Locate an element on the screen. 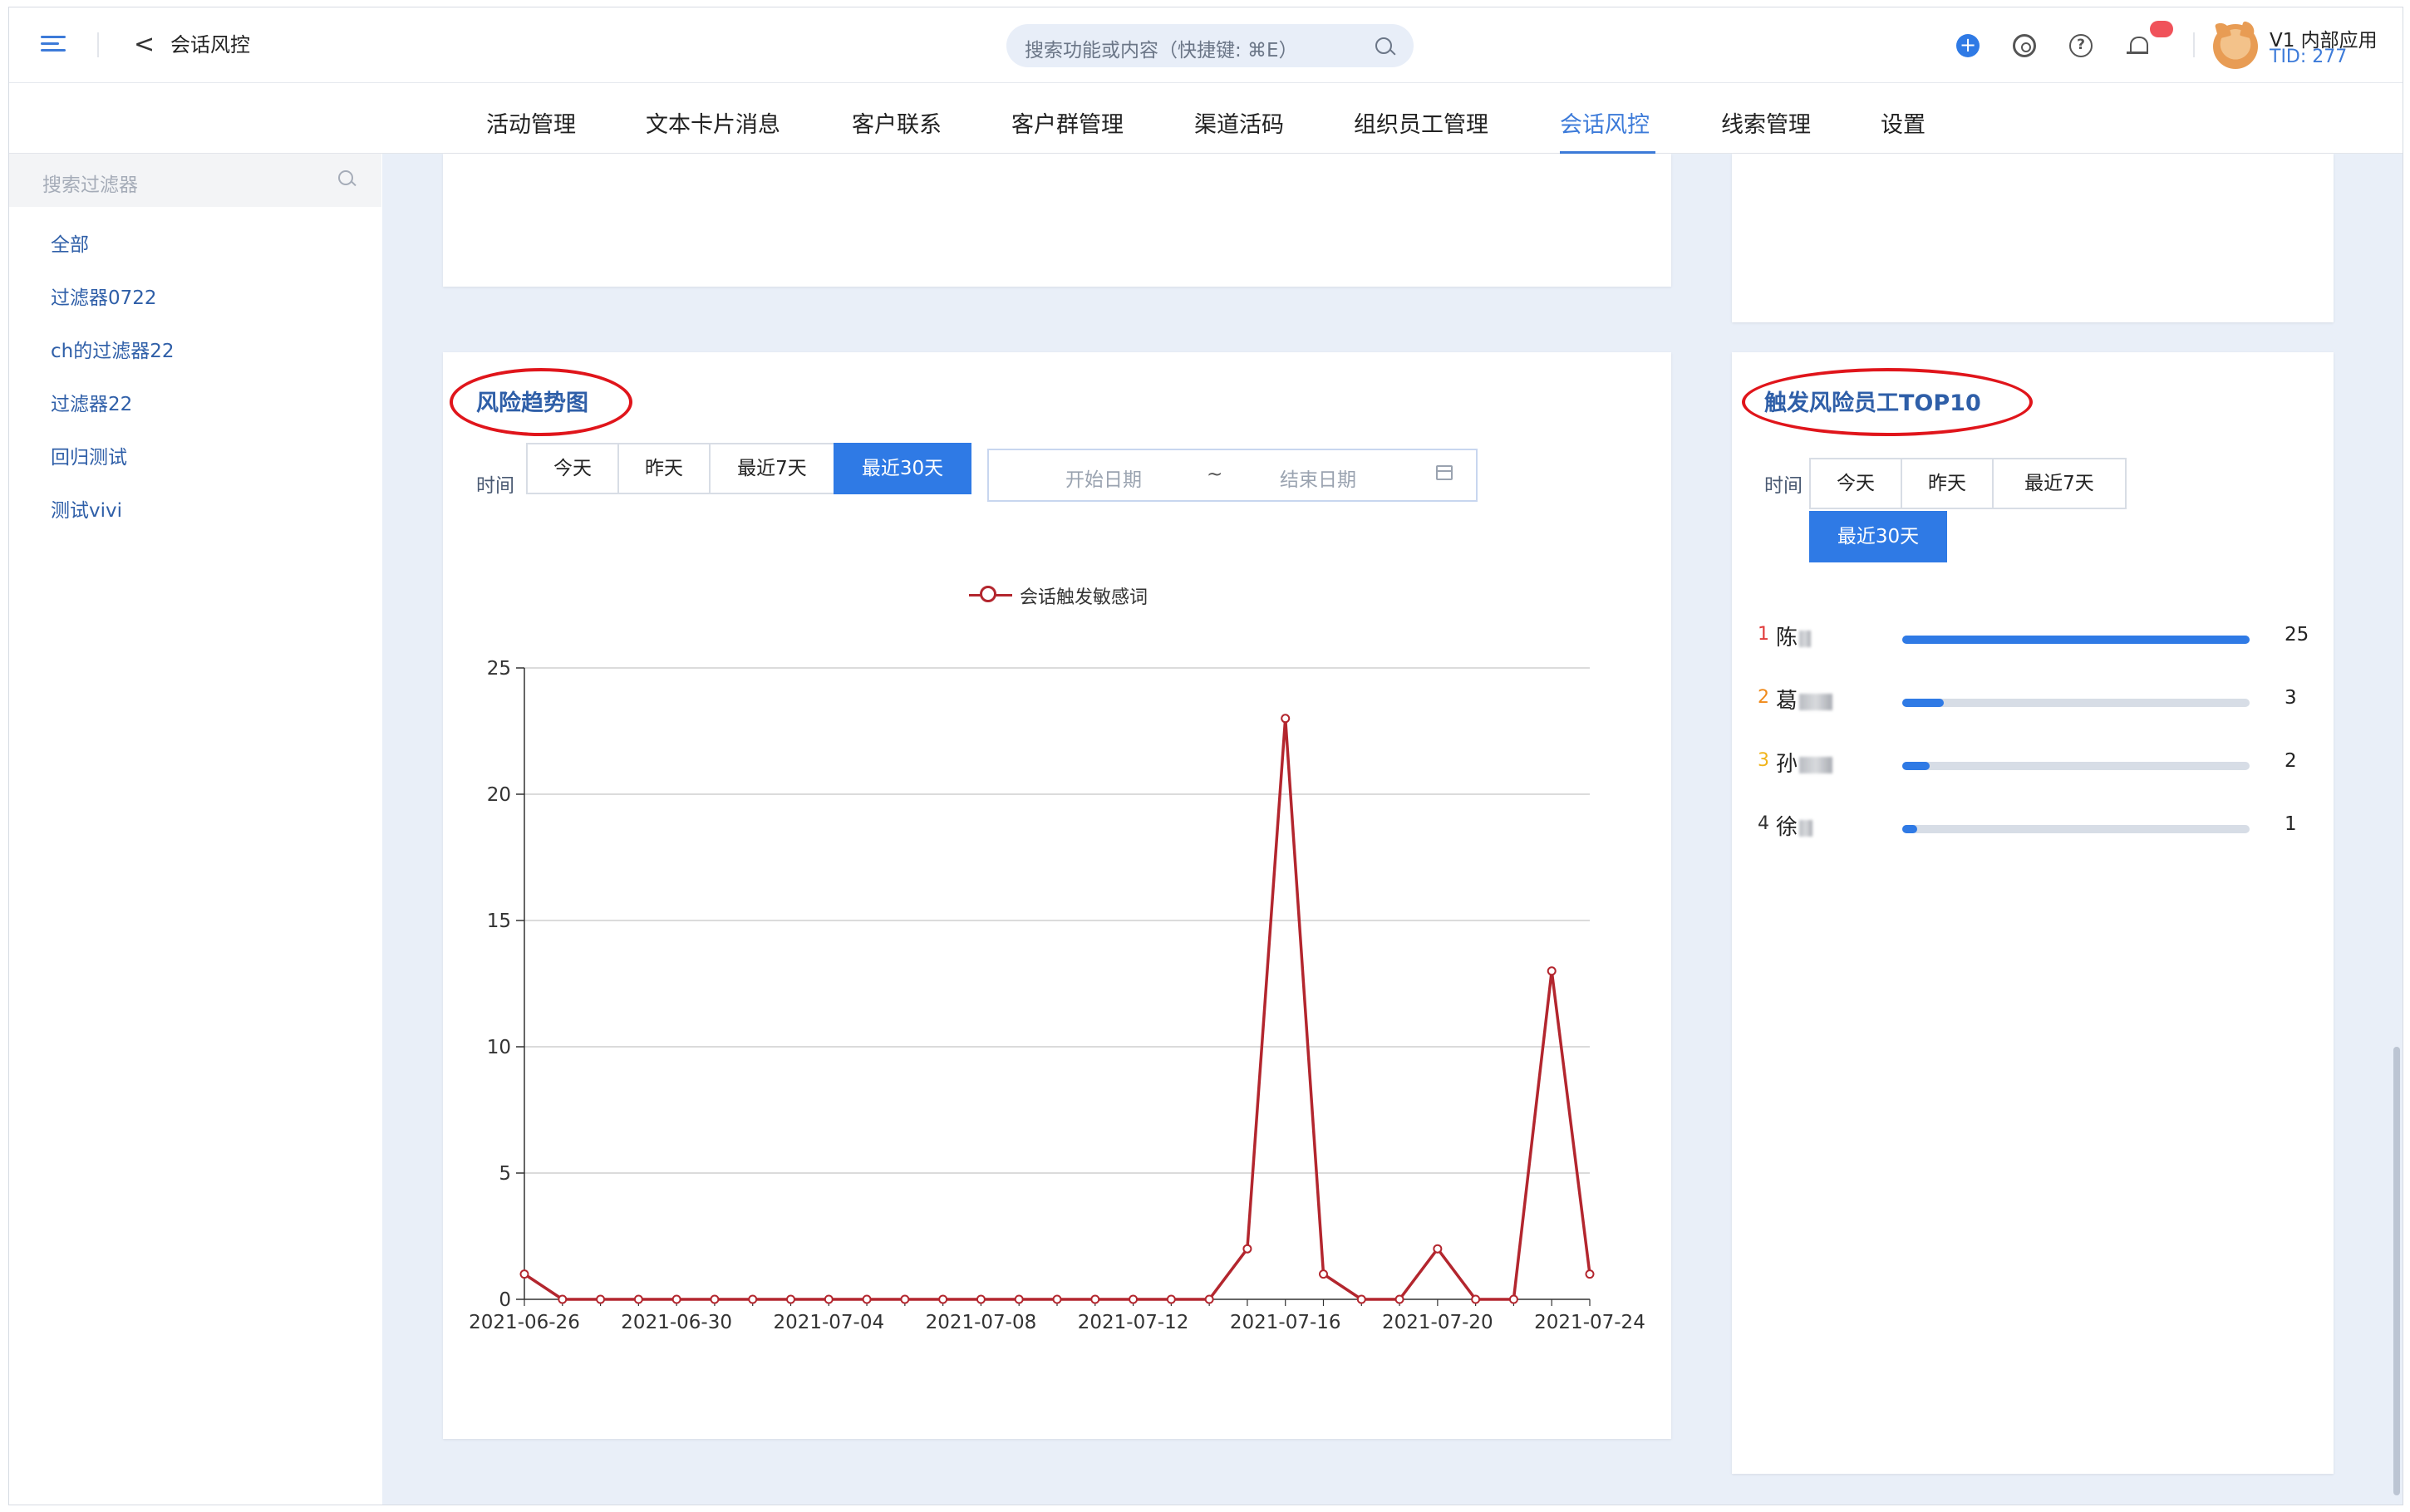 The image size is (2410, 1512). x-tick-label: 2021-07-12 is located at coordinates (1133, 1323).